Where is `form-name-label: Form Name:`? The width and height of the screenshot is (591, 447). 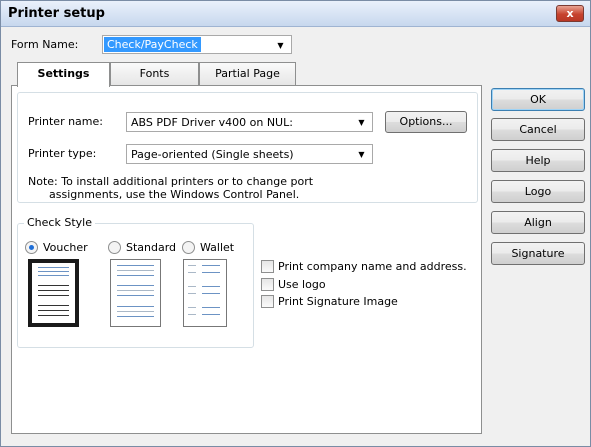 form-name-label: Form Name: is located at coordinates (45, 44).